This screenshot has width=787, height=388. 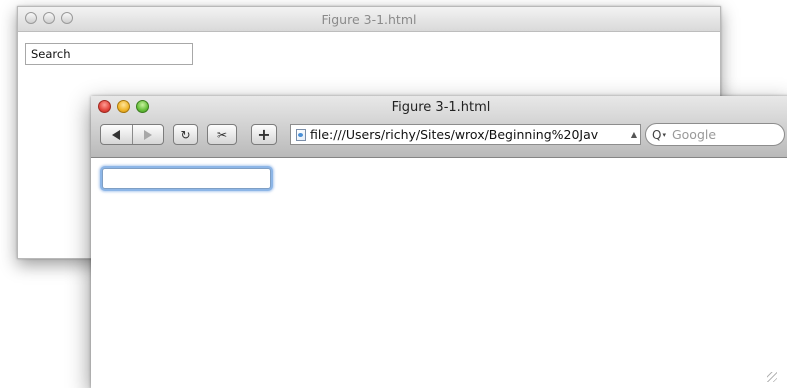 I want to click on back-forward-buttons, so click(x=132, y=134).